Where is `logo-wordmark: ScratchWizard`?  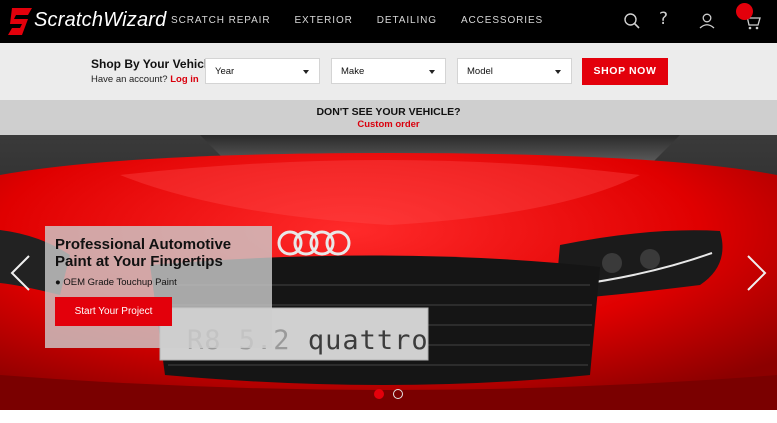
logo-wordmark: ScratchWizard is located at coordinates (100, 20).